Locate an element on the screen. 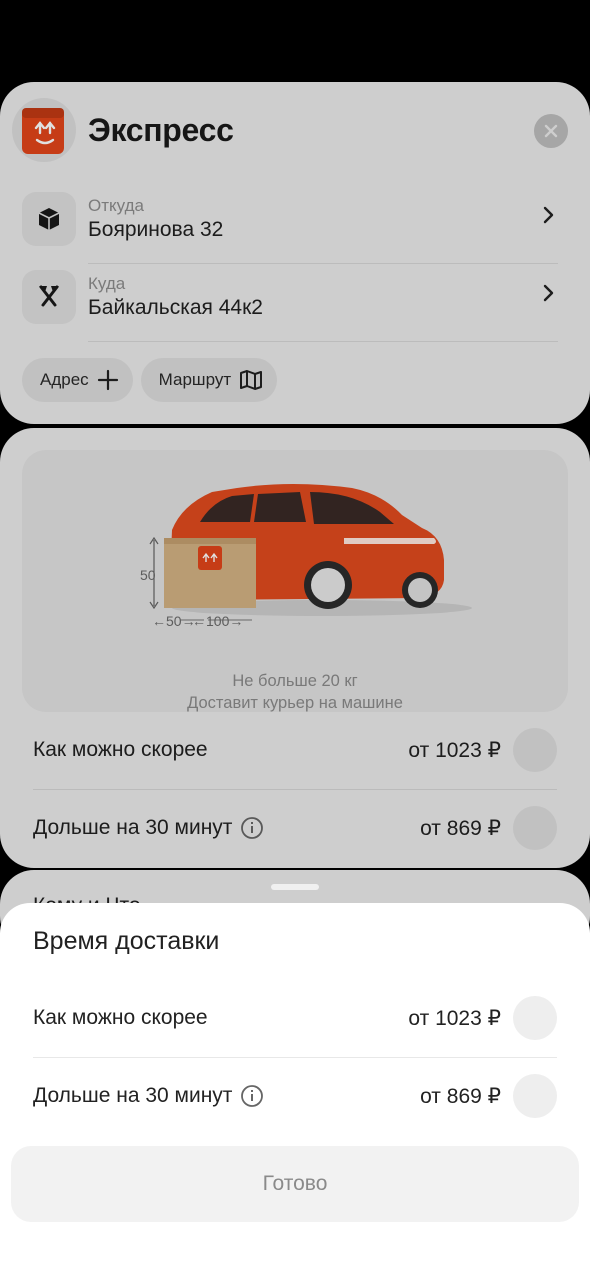 This screenshot has height=1280, width=590. sheet-title: Время доставки is located at coordinates (126, 941).